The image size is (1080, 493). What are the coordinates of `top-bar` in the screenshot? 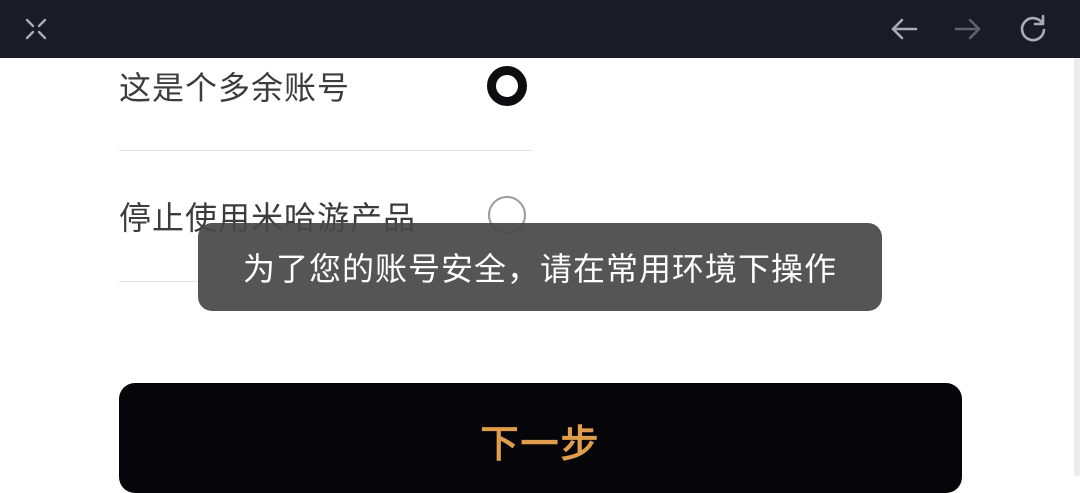 It's located at (540, 29).